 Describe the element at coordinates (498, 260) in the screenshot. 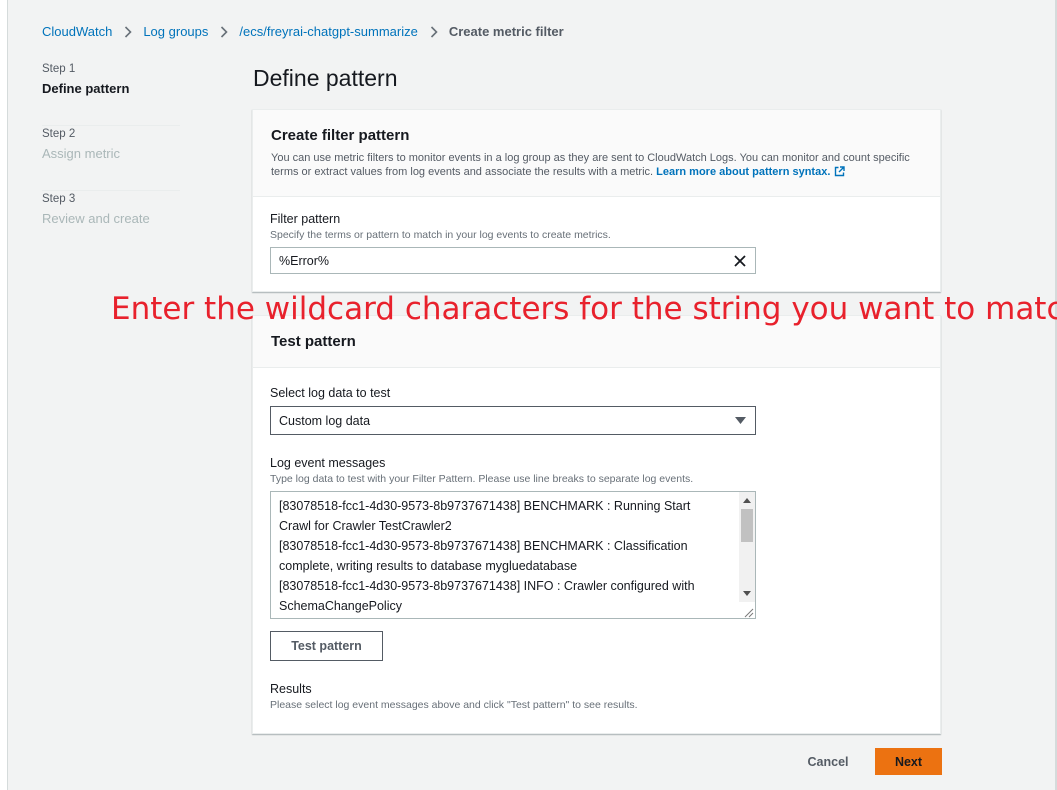

I see `filter-pattern-input` at that location.